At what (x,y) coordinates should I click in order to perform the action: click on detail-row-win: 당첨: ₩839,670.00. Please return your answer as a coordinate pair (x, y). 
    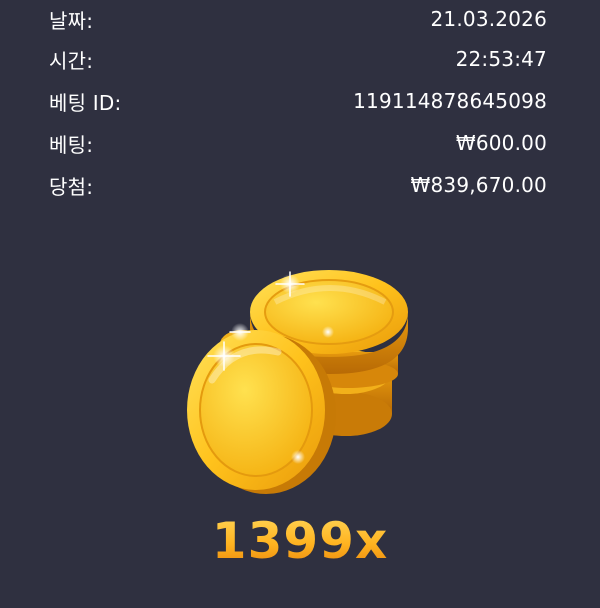
    Looking at the image, I should click on (298, 185).